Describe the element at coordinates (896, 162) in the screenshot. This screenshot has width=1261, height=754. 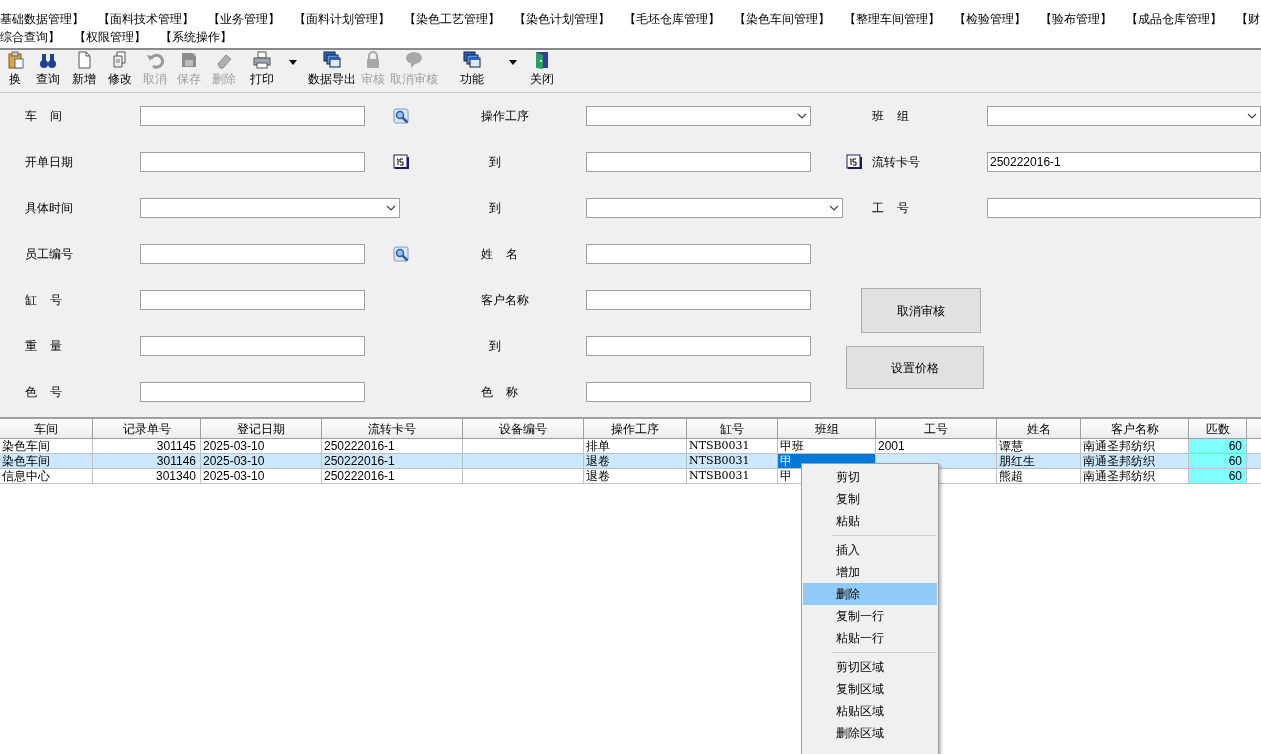
I see `field-label: 流转卡号` at that location.